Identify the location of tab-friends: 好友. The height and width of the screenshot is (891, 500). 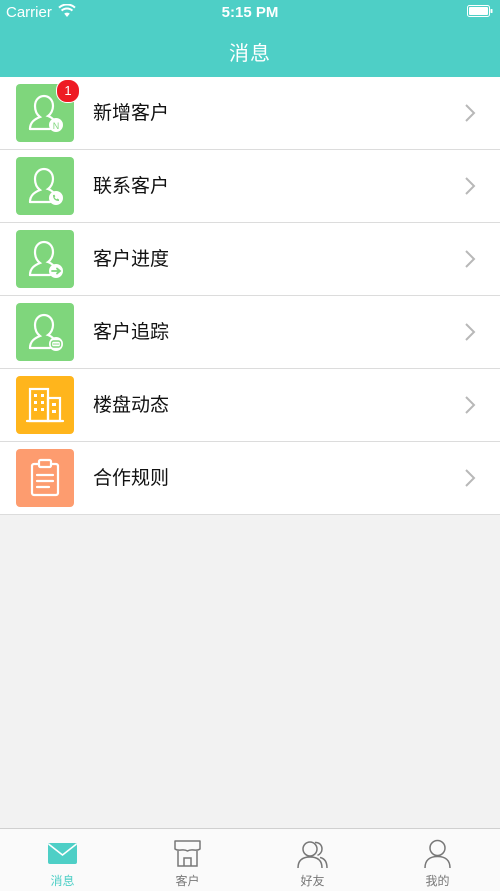
(312, 860).